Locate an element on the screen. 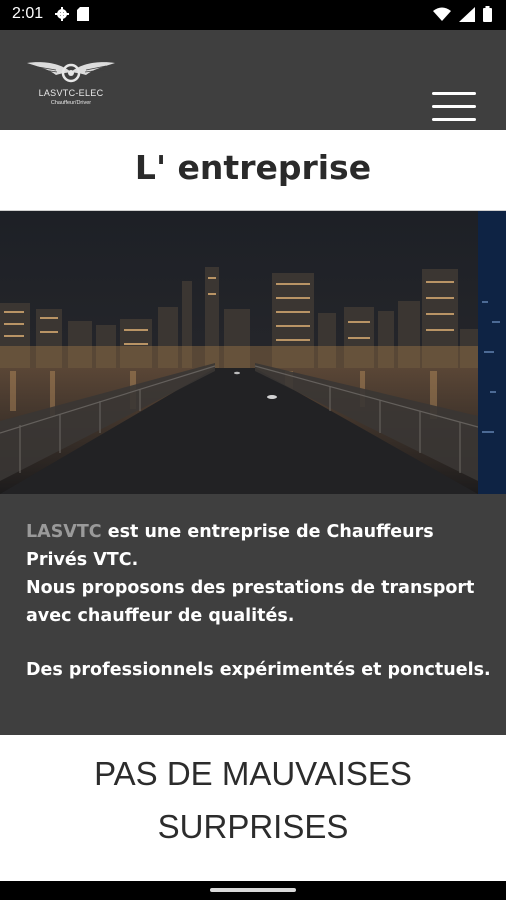 The width and height of the screenshot is (506, 900). app-header: LASVTC-ELEC Chauffeur/Driver is located at coordinates (253, 80).